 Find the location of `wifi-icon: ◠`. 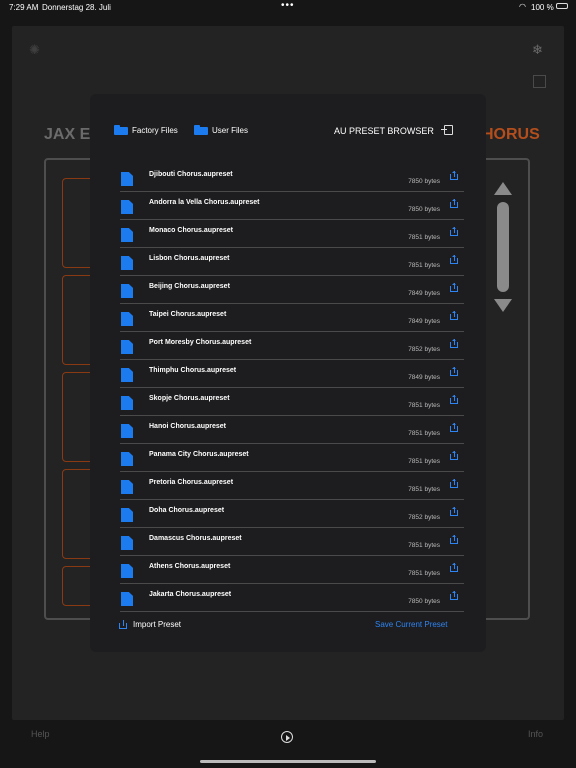

wifi-icon: ◠ is located at coordinates (522, 6).